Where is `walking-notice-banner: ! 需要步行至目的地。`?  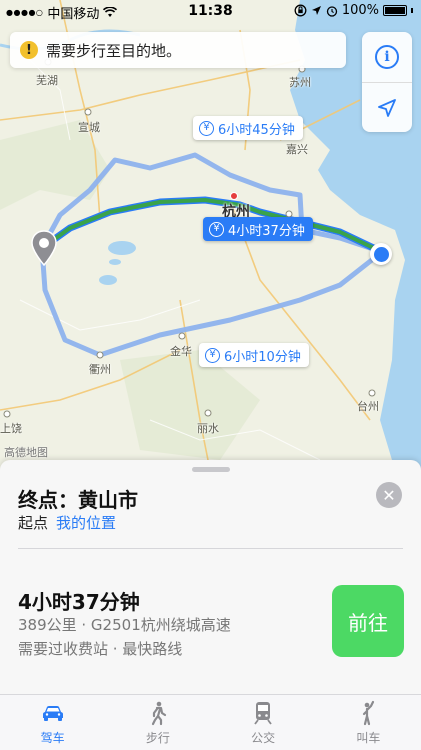 walking-notice-banner: ! 需要步行至目的地。 is located at coordinates (178, 50).